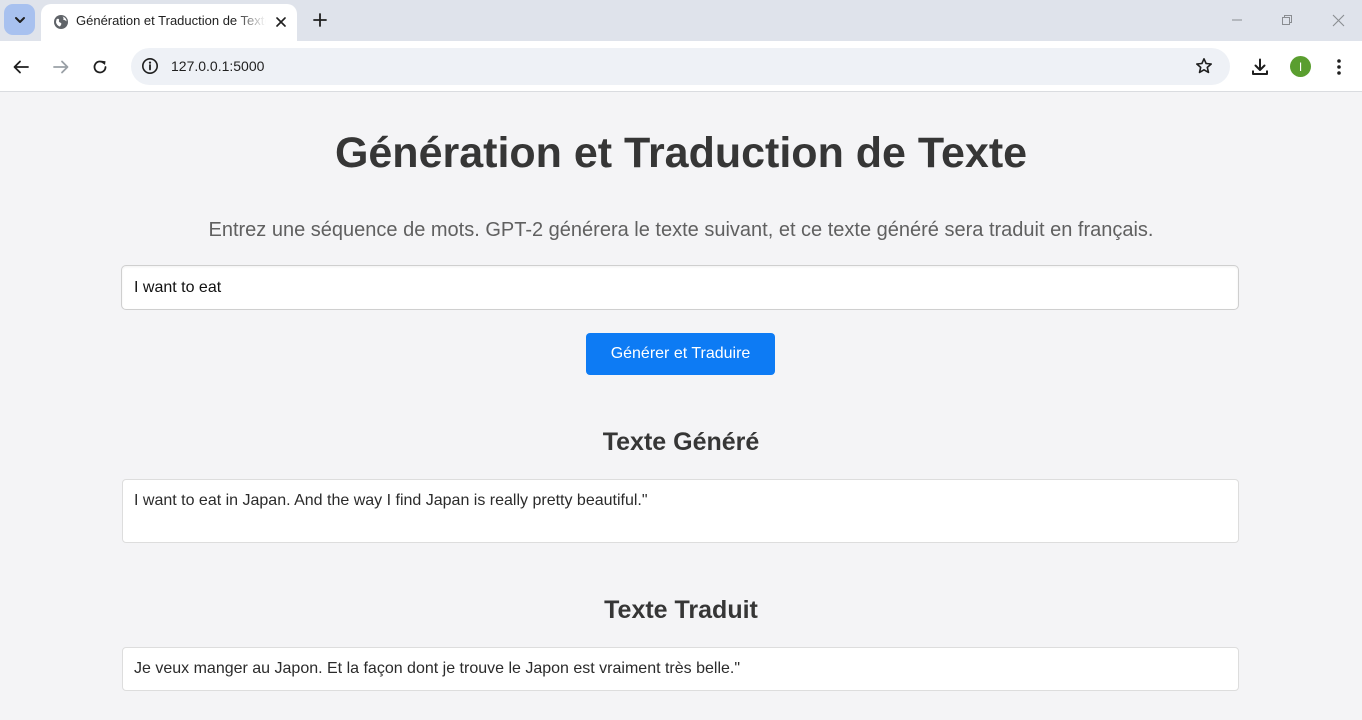 The height and width of the screenshot is (720, 1362). I want to click on forward-button, so click(61, 67).